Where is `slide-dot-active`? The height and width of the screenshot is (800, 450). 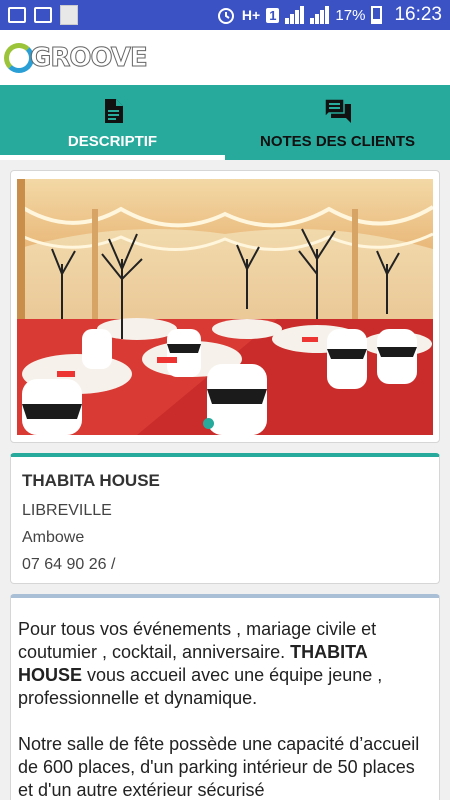
slide-dot-active is located at coordinates (208, 423).